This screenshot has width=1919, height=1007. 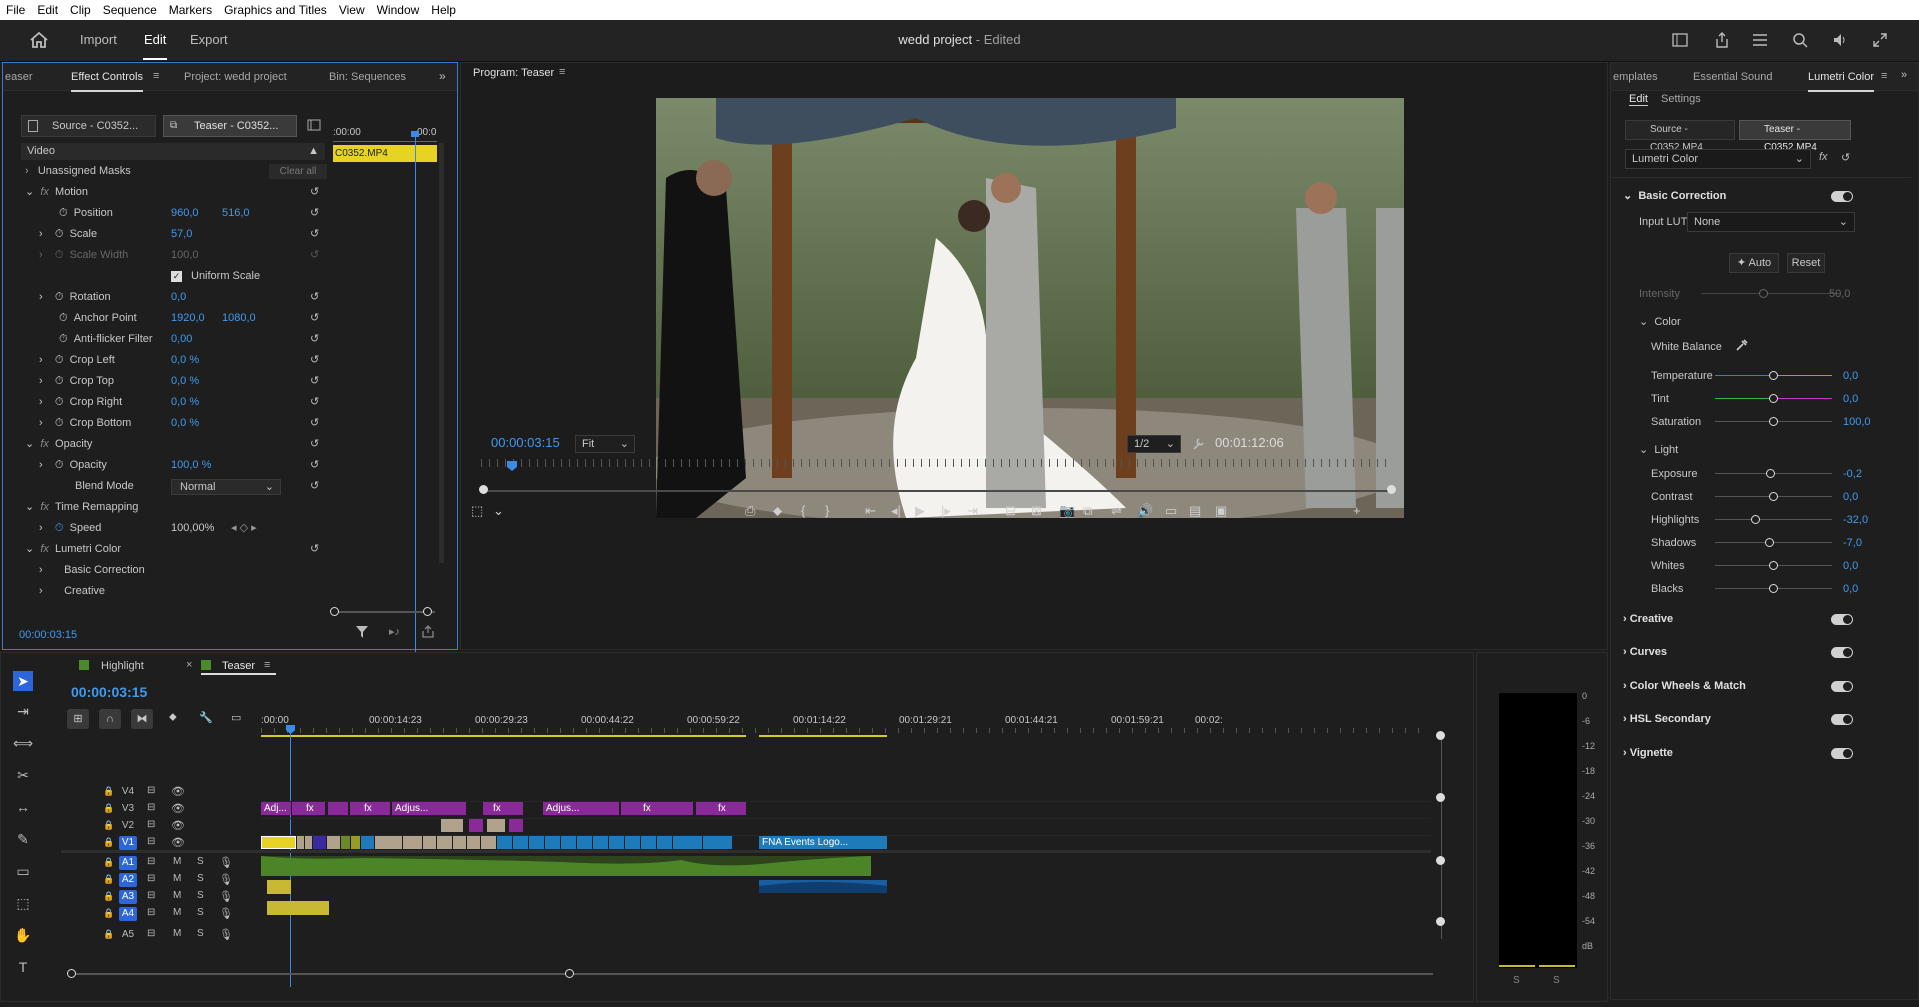 What do you see at coordinates (80, 10) in the screenshot?
I see `menu-clip: Clip` at bounding box center [80, 10].